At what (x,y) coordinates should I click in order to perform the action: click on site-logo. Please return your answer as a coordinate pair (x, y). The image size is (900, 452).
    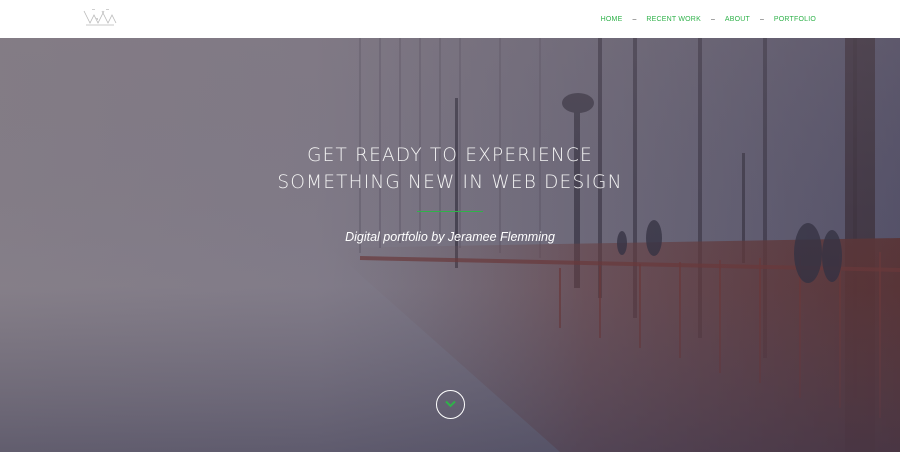
    Looking at the image, I should click on (100, 18).